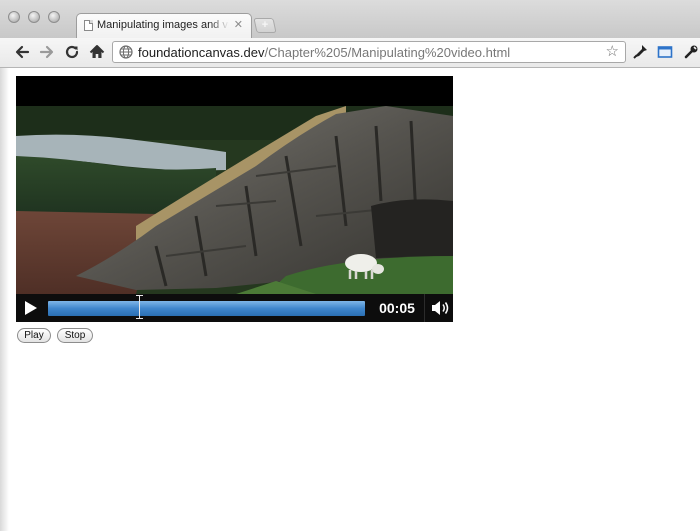  I want to click on reload-button, so click(72, 52).